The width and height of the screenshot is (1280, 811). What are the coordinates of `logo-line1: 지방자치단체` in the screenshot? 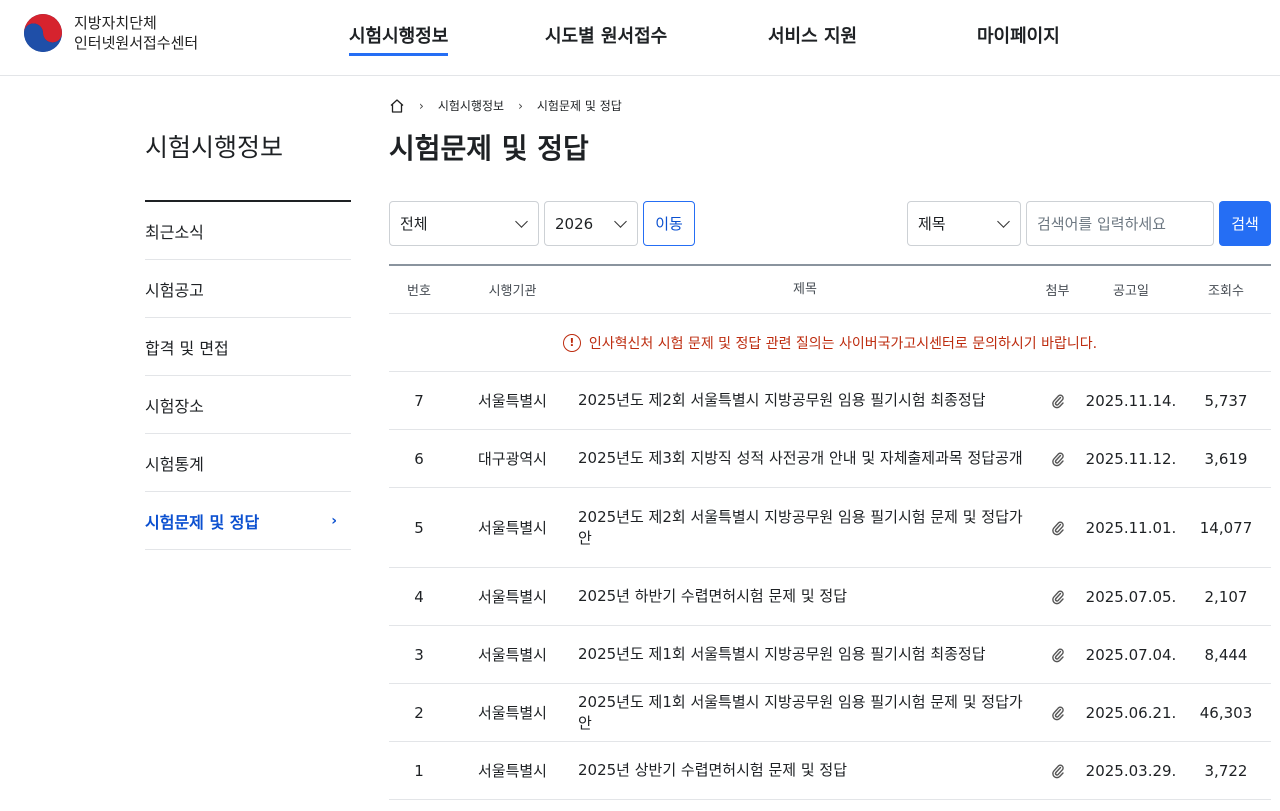 It's located at (115, 23).